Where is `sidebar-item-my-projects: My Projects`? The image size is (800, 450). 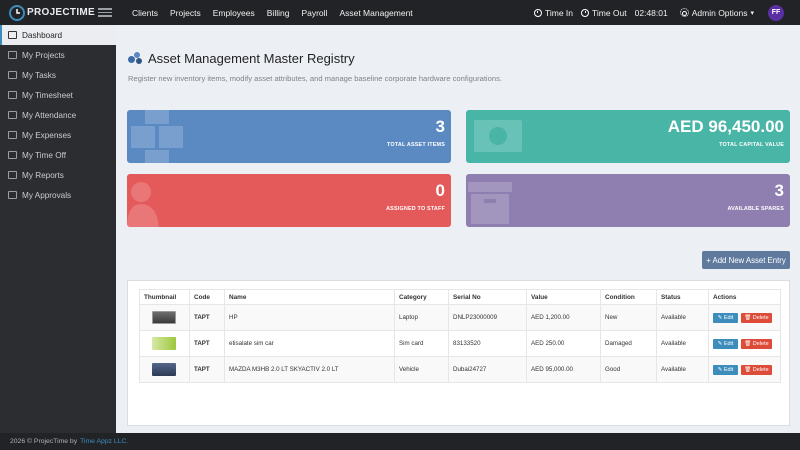 sidebar-item-my-projects: My Projects is located at coordinates (58, 55).